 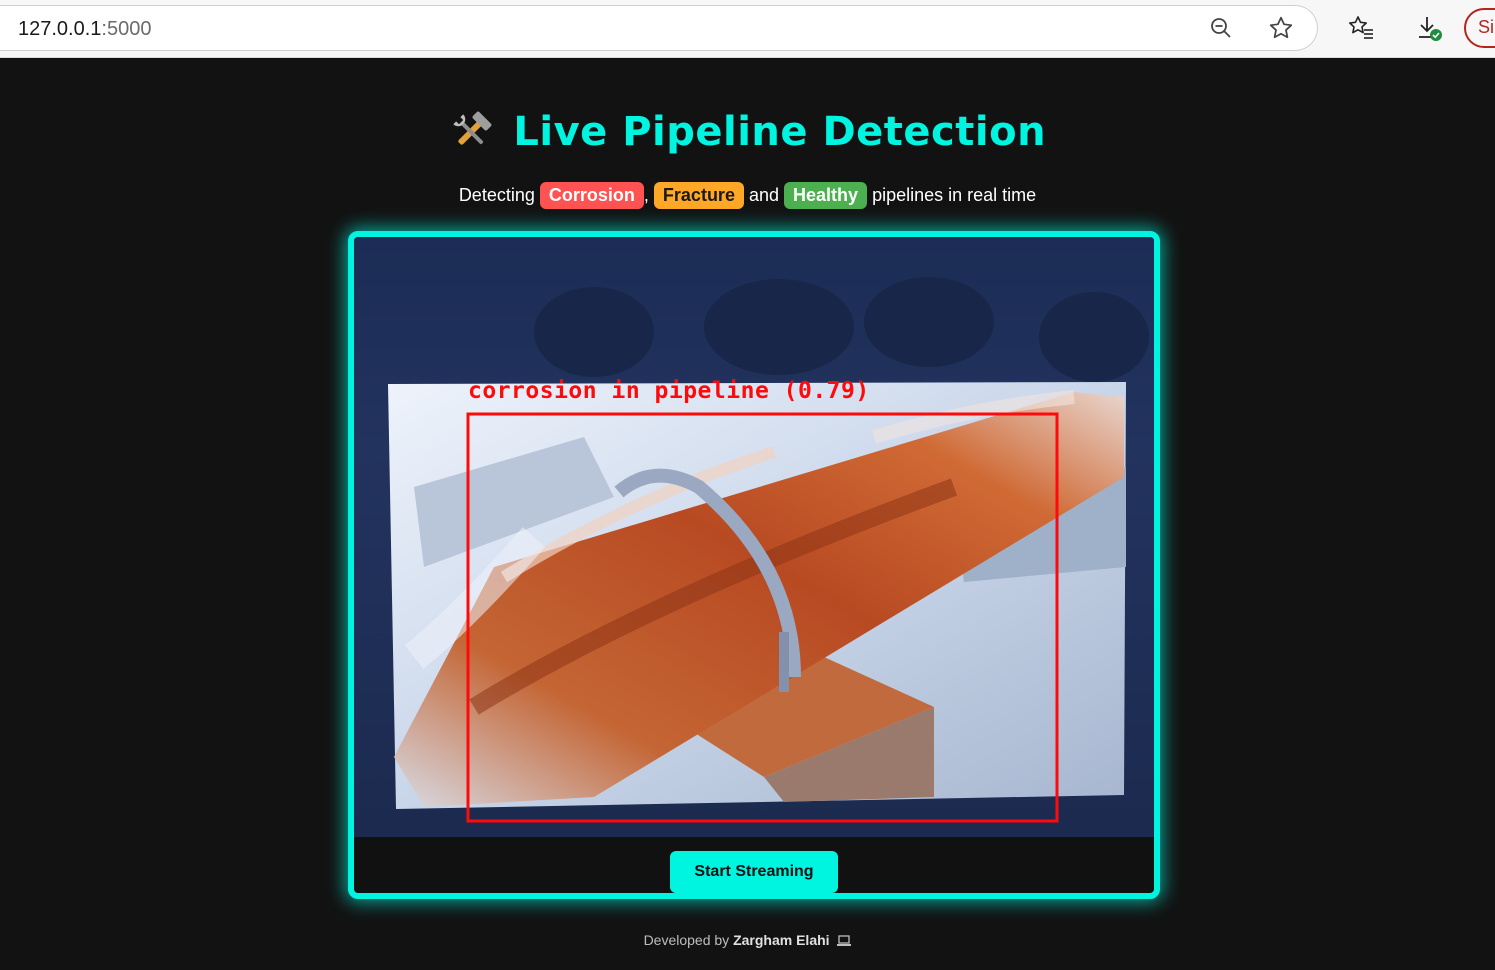 I want to click on title-text: Live Pipeline Detection, so click(x=780, y=132).